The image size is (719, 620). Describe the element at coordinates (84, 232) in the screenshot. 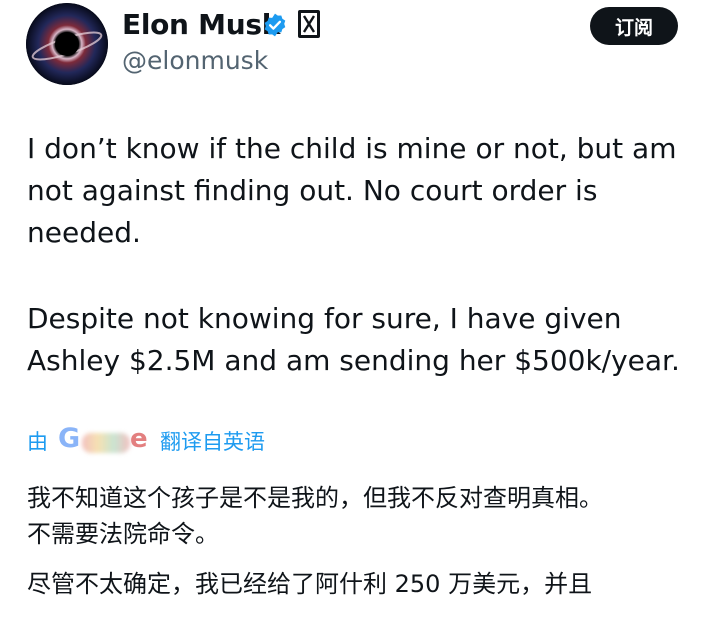

I see `tweet-line: needed.` at that location.